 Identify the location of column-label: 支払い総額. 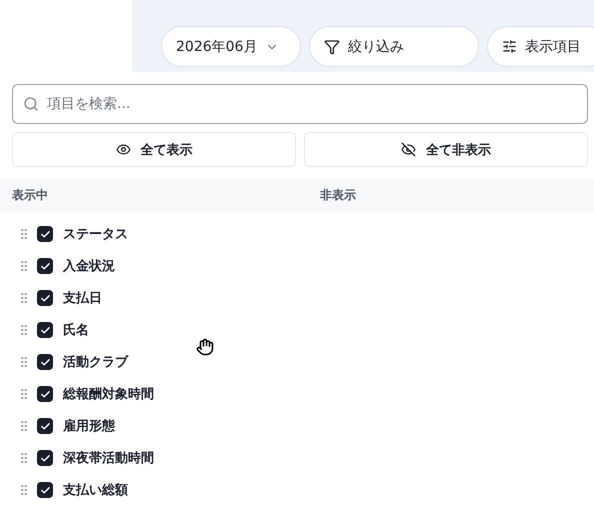
(95, 490).